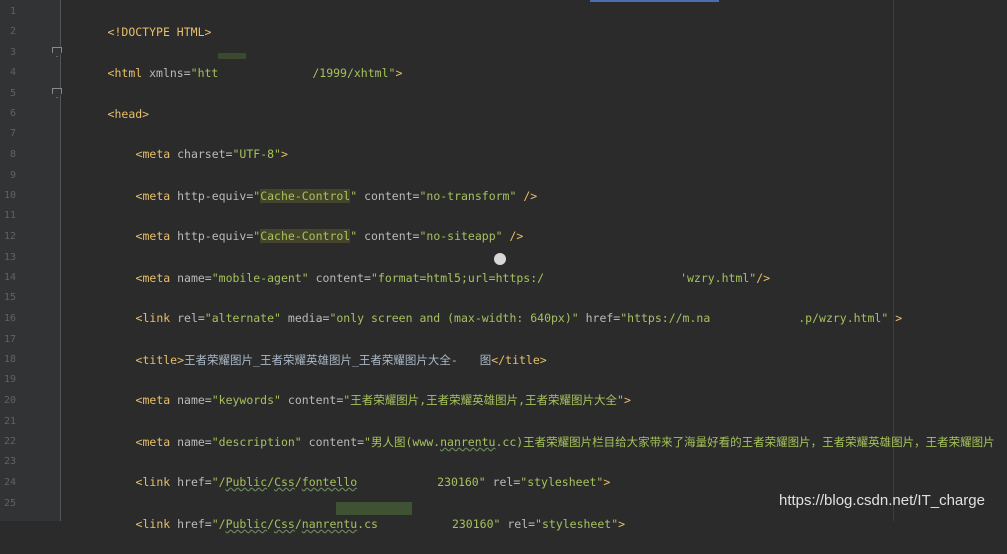  What do you see at coordinates (503, 20) in the screenshot?
I see `code-line-1: <!DOCTYPE HTML>` at bounding box center [503, 20].